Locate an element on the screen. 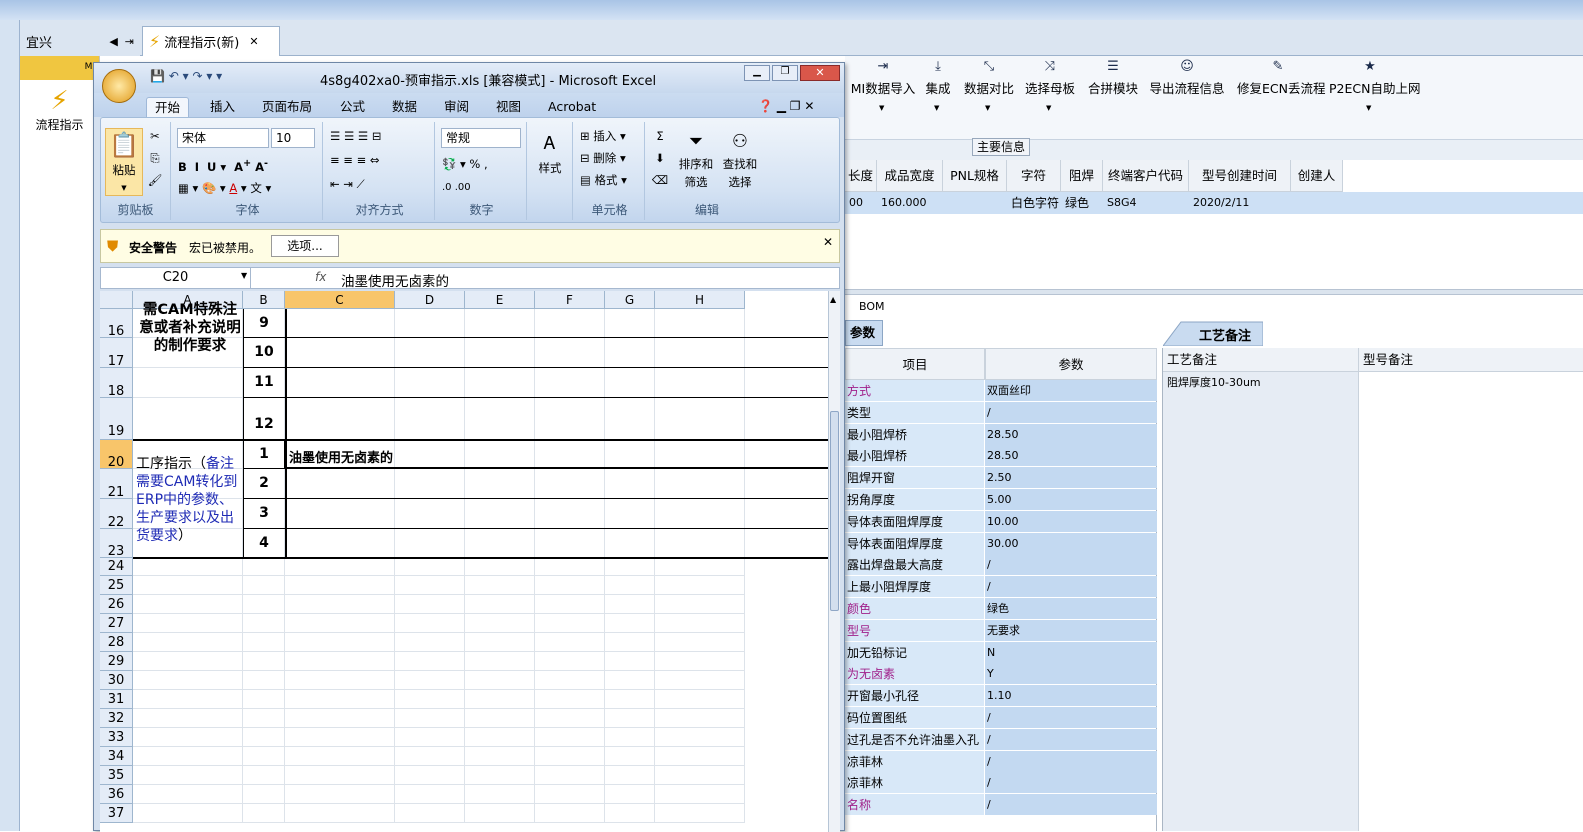  param-row: 加无铅标记 N is located at coordinates (1001, 652).